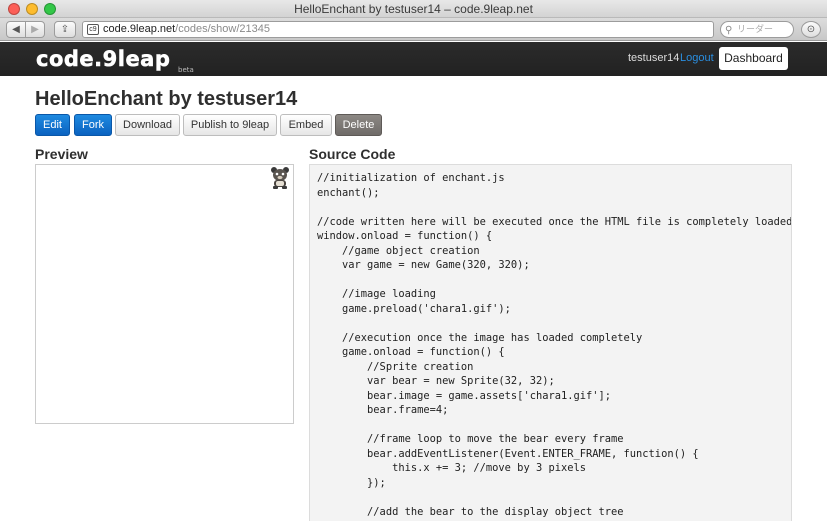 Image resolution: width=827 pixels, height=521 pixels. What do you see at coordinates (697, 58) in the screenshot?
I see `logout-link: Logout` at bounding box center [697, 58].